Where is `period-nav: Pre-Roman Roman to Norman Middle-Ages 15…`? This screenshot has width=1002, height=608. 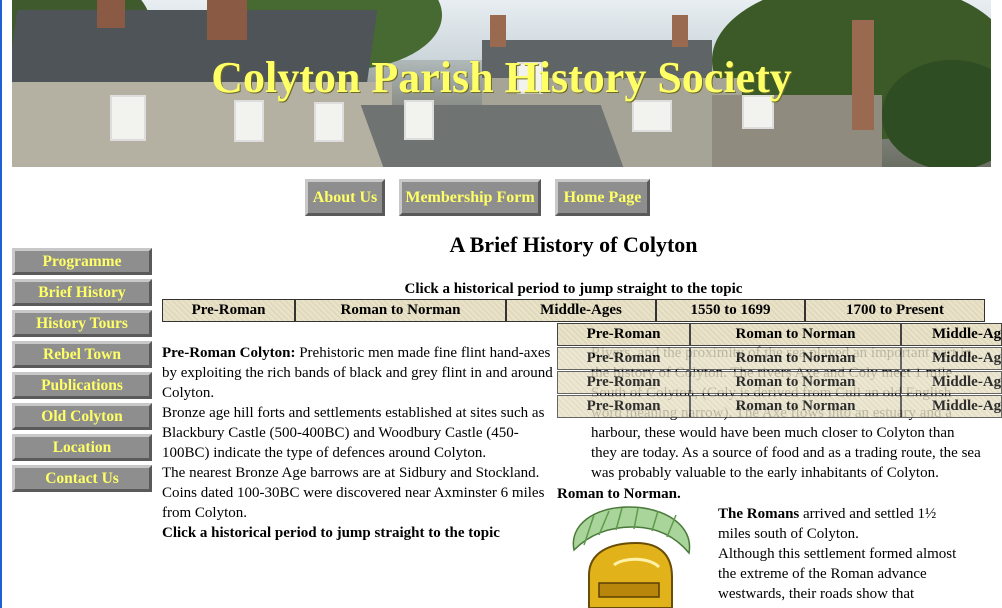 period-nav: Pre-Roman Roman to Norman Middle-Ages 15… is located at coordinates (573, 310).